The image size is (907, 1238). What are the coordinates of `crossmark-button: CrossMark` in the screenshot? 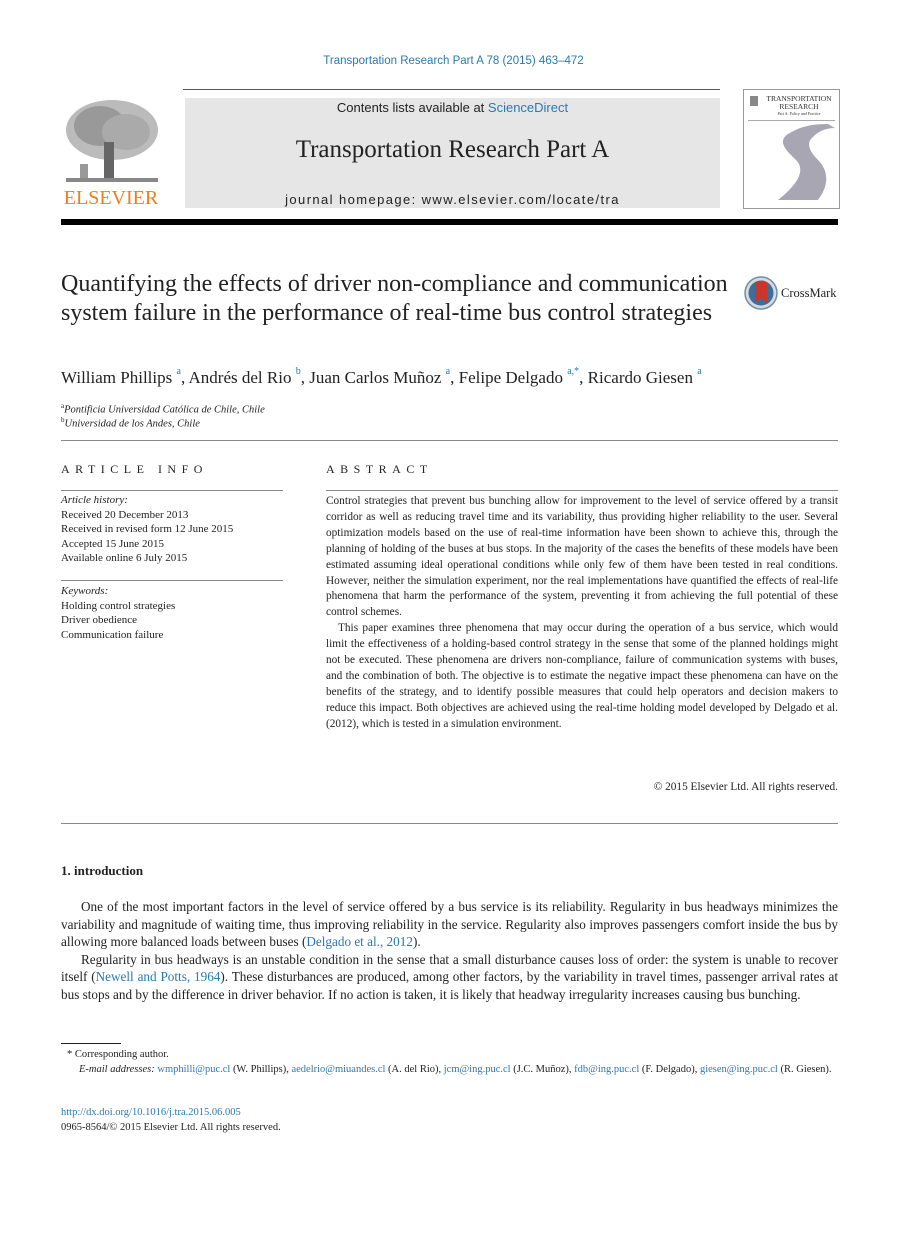 It's located at (794, 294).